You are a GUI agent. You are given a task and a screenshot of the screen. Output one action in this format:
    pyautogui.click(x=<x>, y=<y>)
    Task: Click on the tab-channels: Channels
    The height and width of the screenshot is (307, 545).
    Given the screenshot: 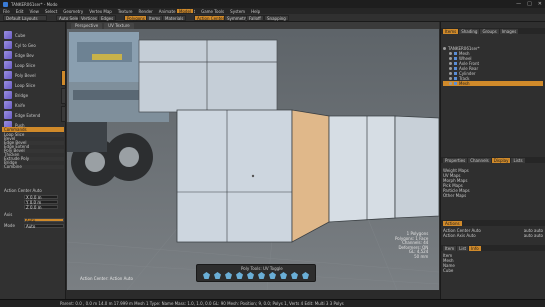 What is the action you would take?
    pyautogui.click(x=479, y=160)
    